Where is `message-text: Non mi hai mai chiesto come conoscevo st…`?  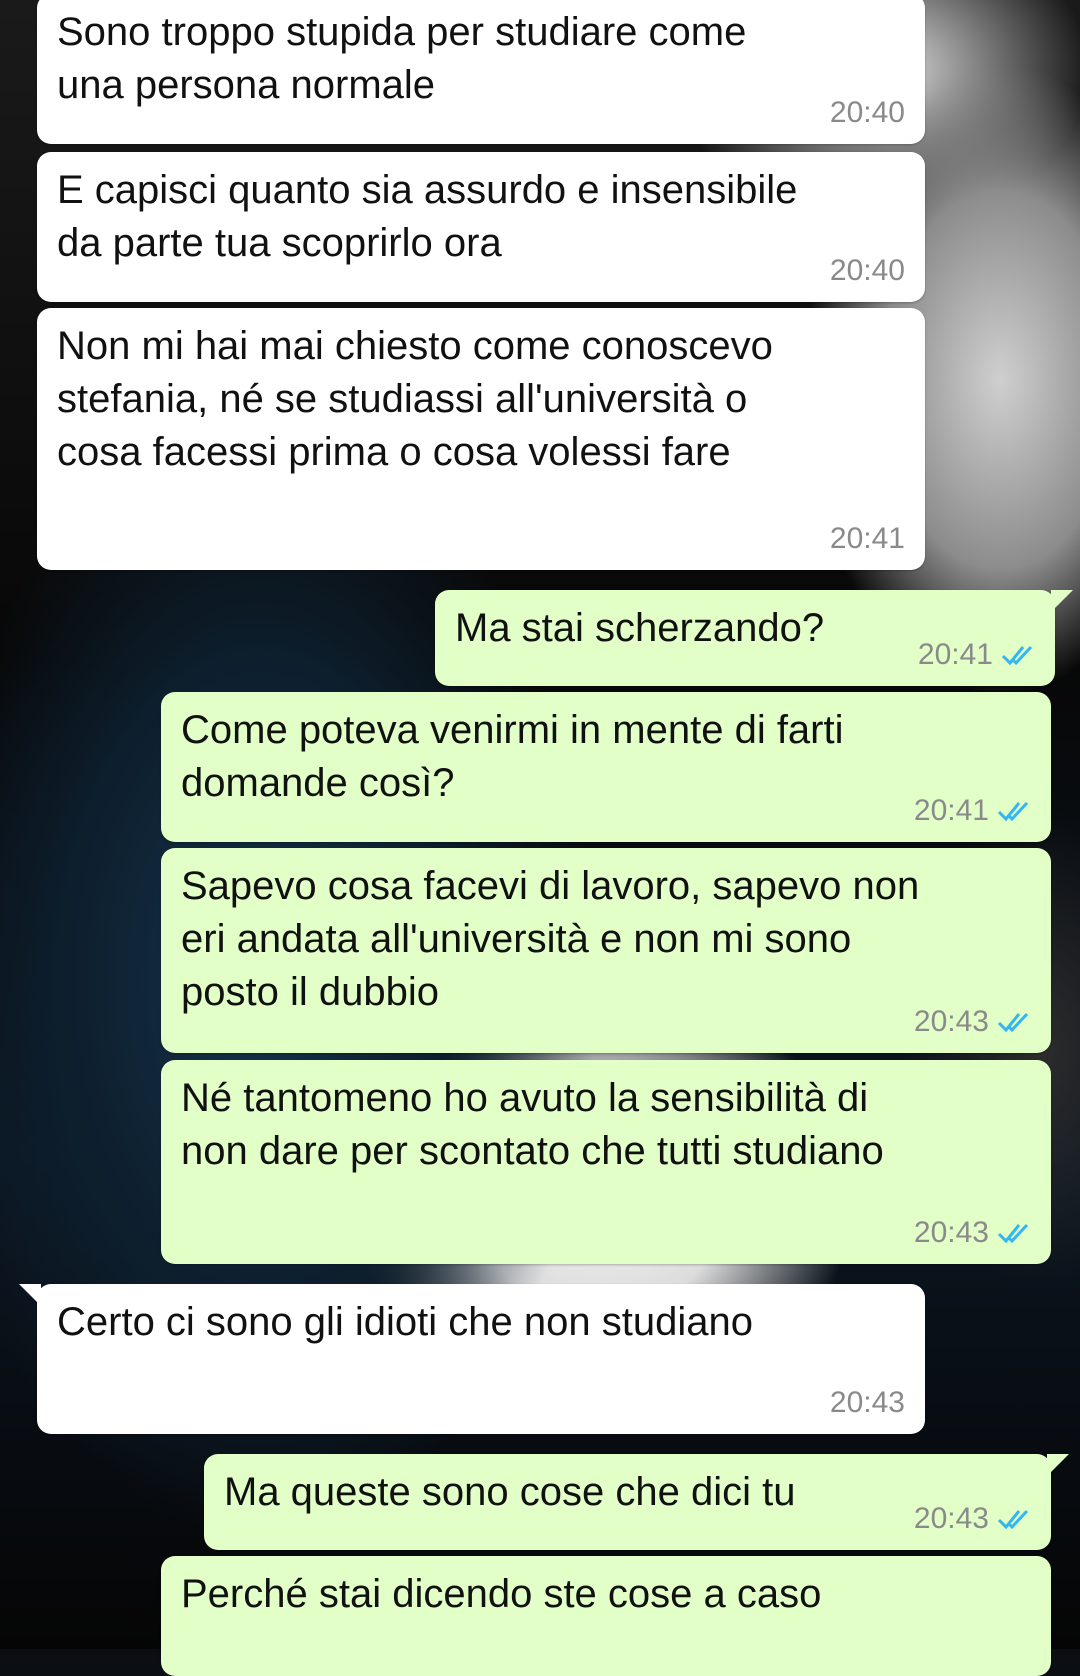
message-text: Non mi hai mai chiesto come conoscevo st… is located at coordinates (415, 399).